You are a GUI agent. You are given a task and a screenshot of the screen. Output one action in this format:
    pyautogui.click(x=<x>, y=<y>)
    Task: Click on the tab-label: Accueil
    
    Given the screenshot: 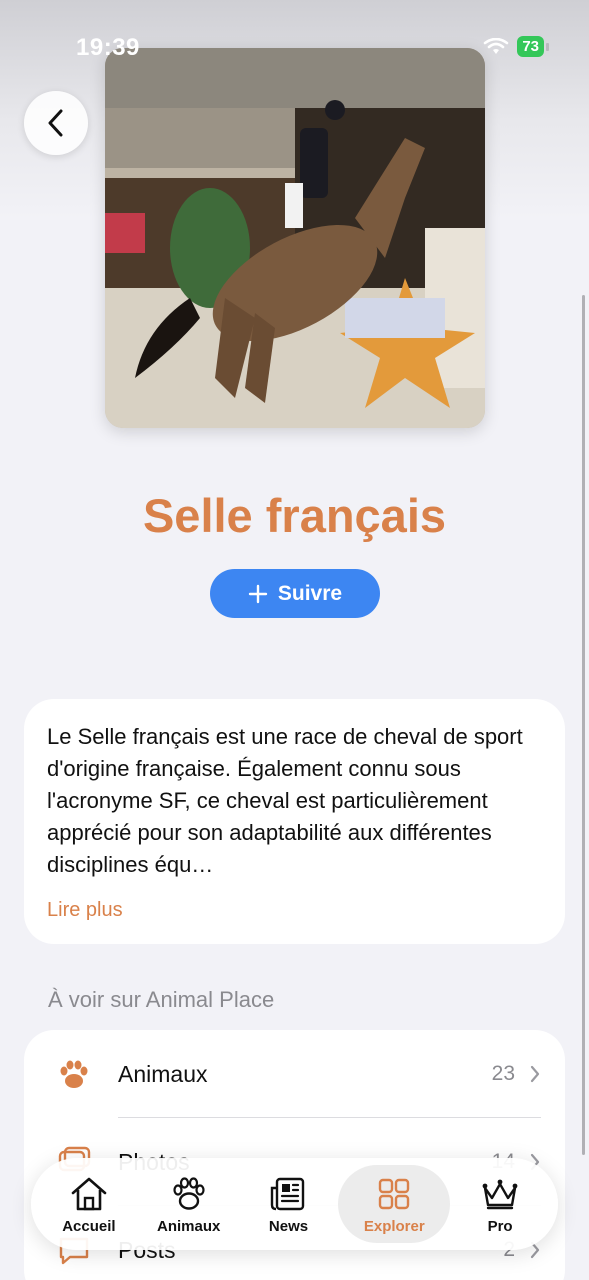 What is the action you would take?
    pyautogui.click(x=89, y=1226)
    